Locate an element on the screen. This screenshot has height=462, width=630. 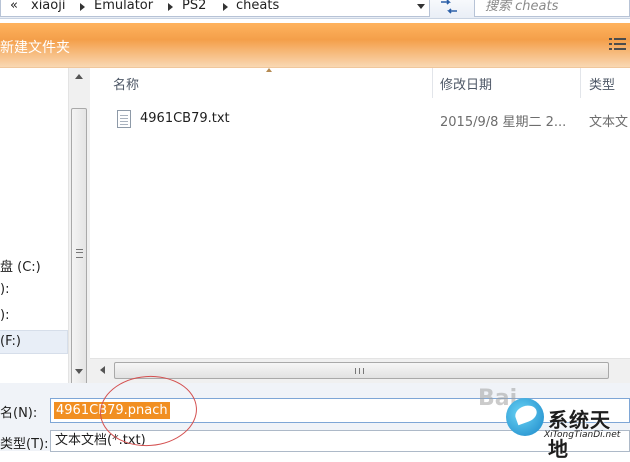
nav-item-drive-c: 盘 (C:) is located at coordinates (20, 265).